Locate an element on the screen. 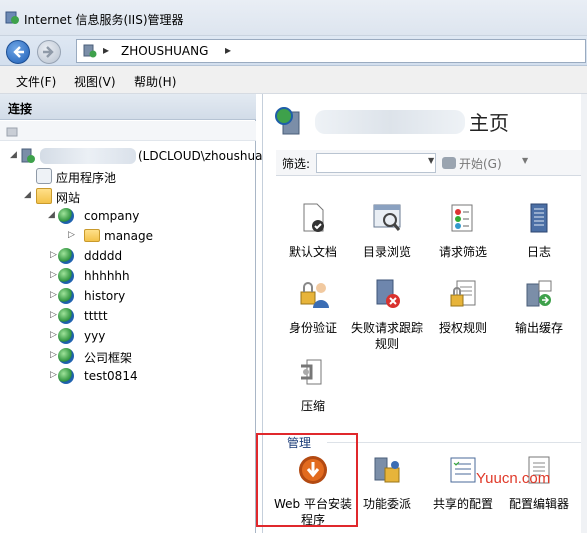  binoculars-icon is located at coordinates (449, 163).